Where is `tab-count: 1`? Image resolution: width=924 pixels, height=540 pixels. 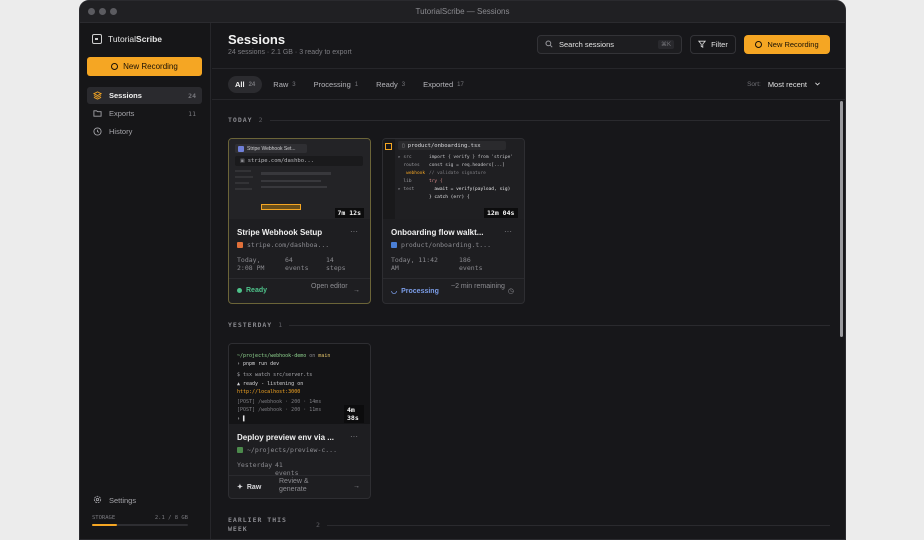
tab-count: 1 is located at coordinates (356, 84).